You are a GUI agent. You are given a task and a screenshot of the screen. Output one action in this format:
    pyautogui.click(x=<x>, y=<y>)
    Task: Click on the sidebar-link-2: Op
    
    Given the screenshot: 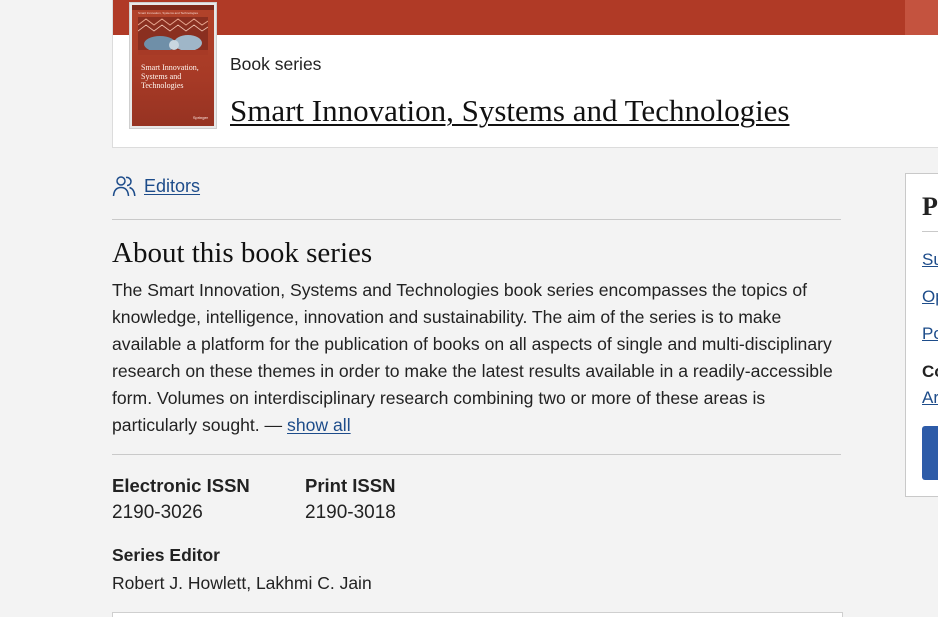 What is the action you would take?
    pyautogui.click(x=930, y=297)
    